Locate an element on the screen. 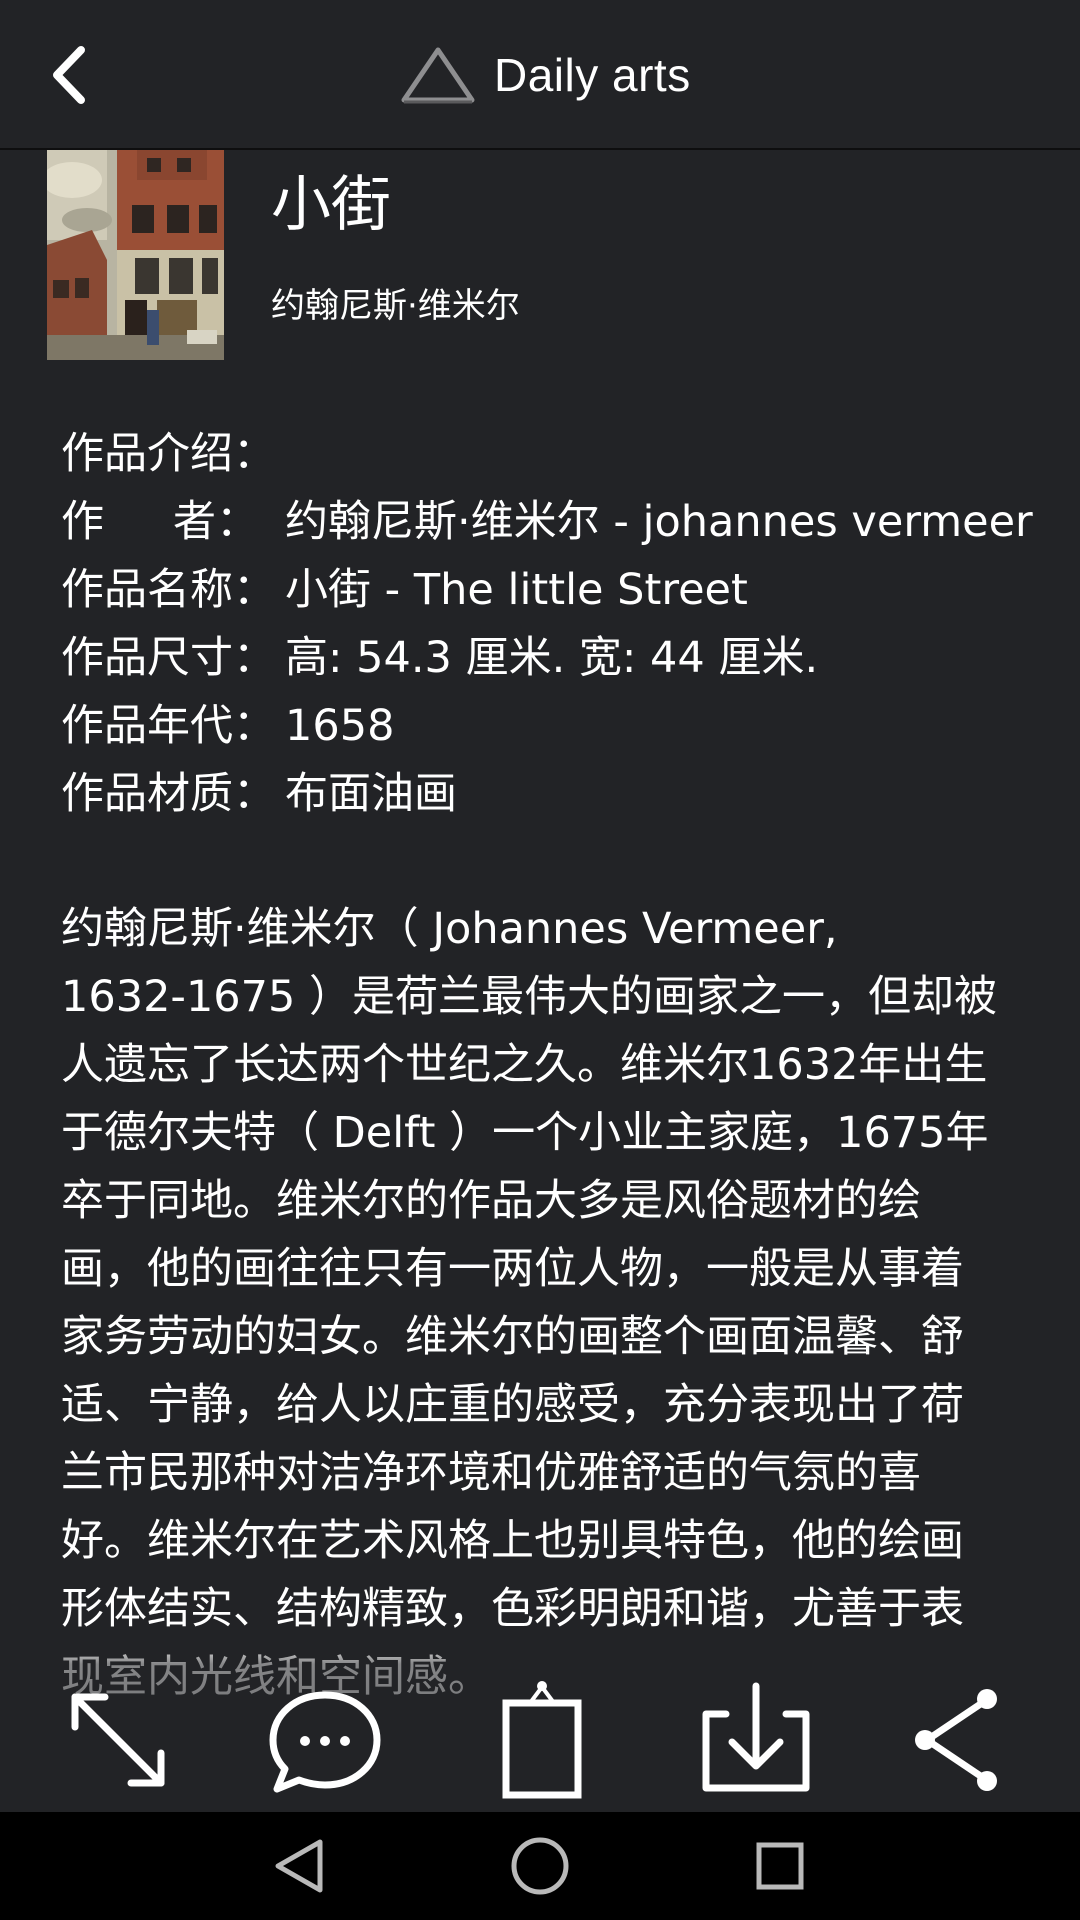 The width and height of the screenshot is (1080, 1920). app-bar: Daily arts is located at coordinates (540, 75).